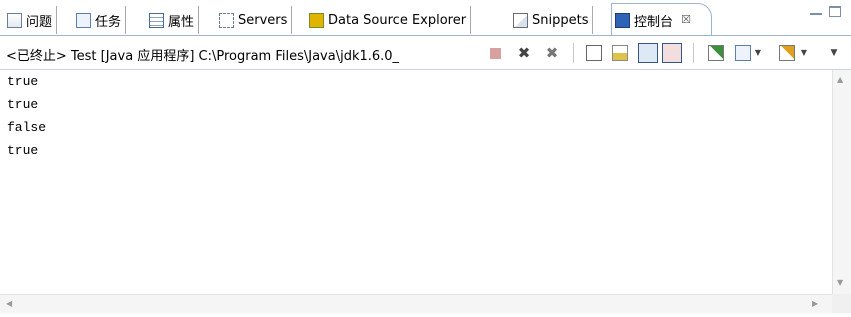 The height and width of the screenshot is (317, 851). I want to click on tab-label: 属性, so click(181, 22).